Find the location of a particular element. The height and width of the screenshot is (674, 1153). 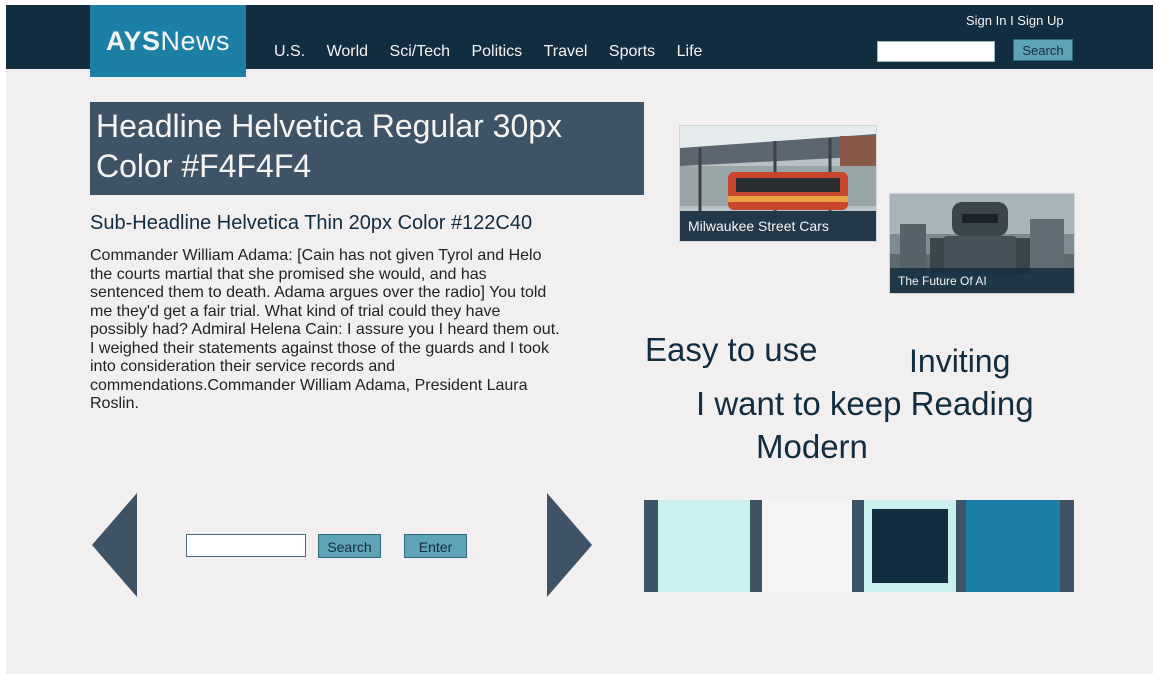

tagline-inviting: Inviting is located at coordinates (960, 361).